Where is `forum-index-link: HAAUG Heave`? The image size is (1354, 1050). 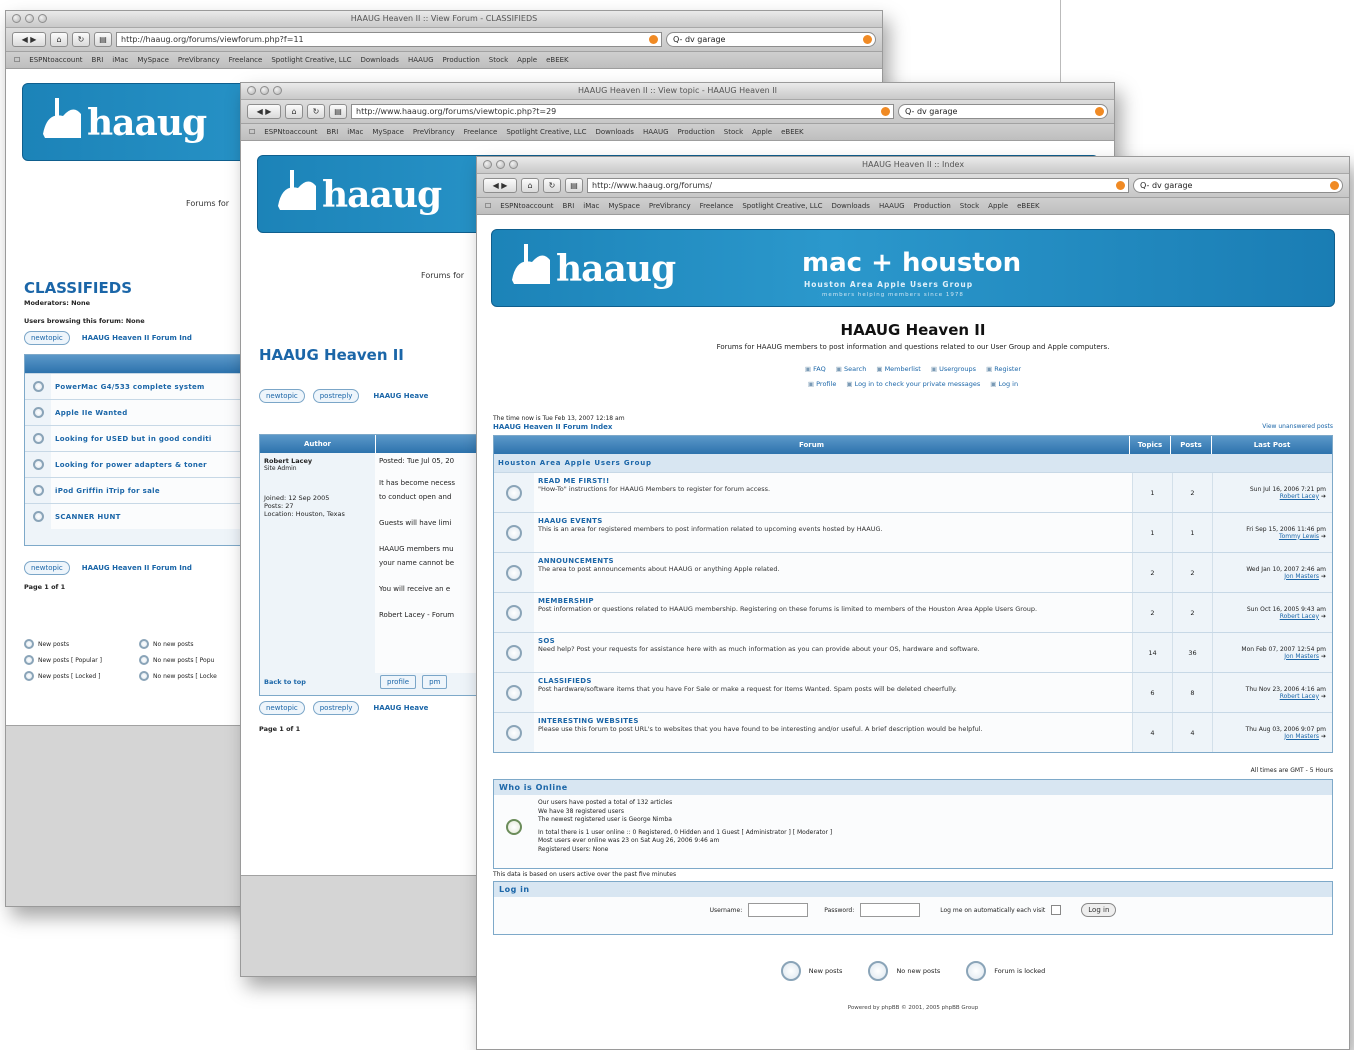
forum-index-link: HAAUG Heave is located at coordinates (400, 396).